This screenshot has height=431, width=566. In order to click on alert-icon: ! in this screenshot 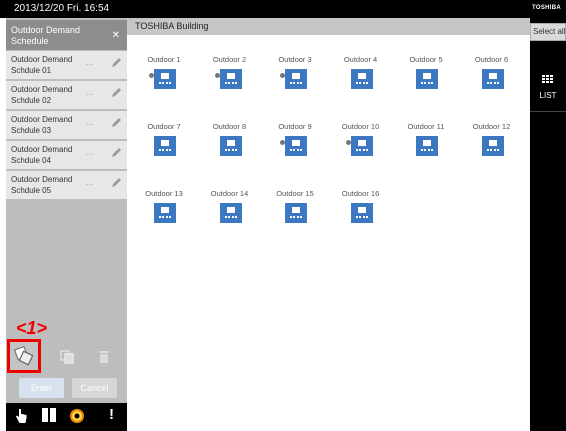, I will do `click(111, 415)`.